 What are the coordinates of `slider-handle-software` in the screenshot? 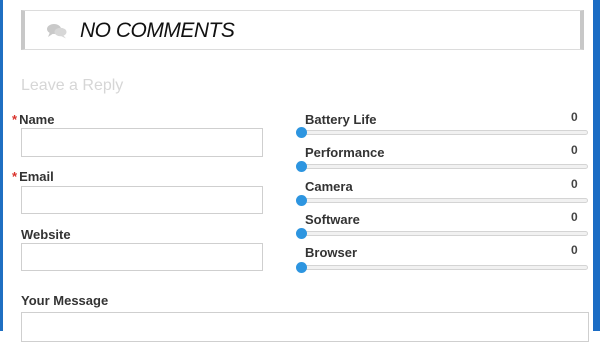 It's located at (301, 233).